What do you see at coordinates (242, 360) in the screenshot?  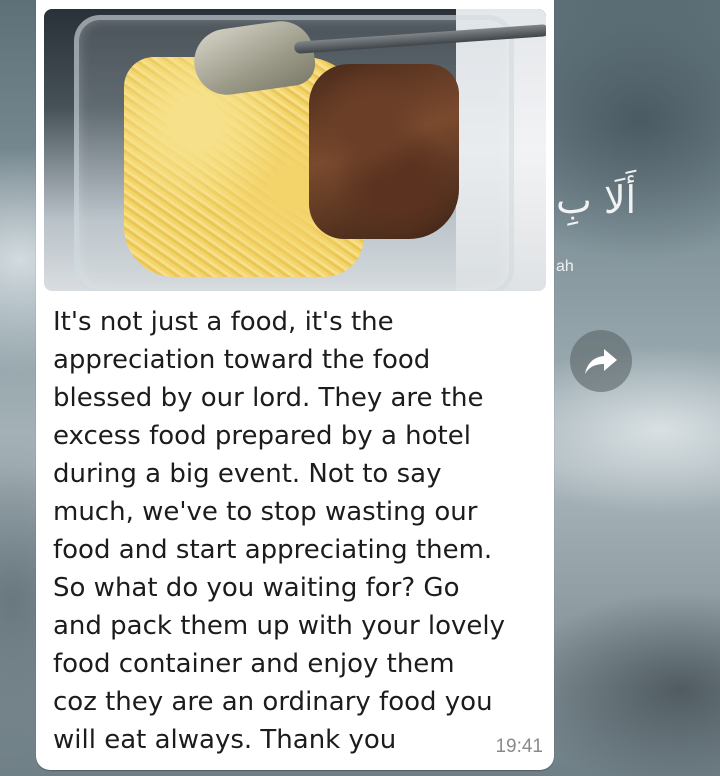 I see `message-line: appreciation toward the food` at bounding box center [242, 360].